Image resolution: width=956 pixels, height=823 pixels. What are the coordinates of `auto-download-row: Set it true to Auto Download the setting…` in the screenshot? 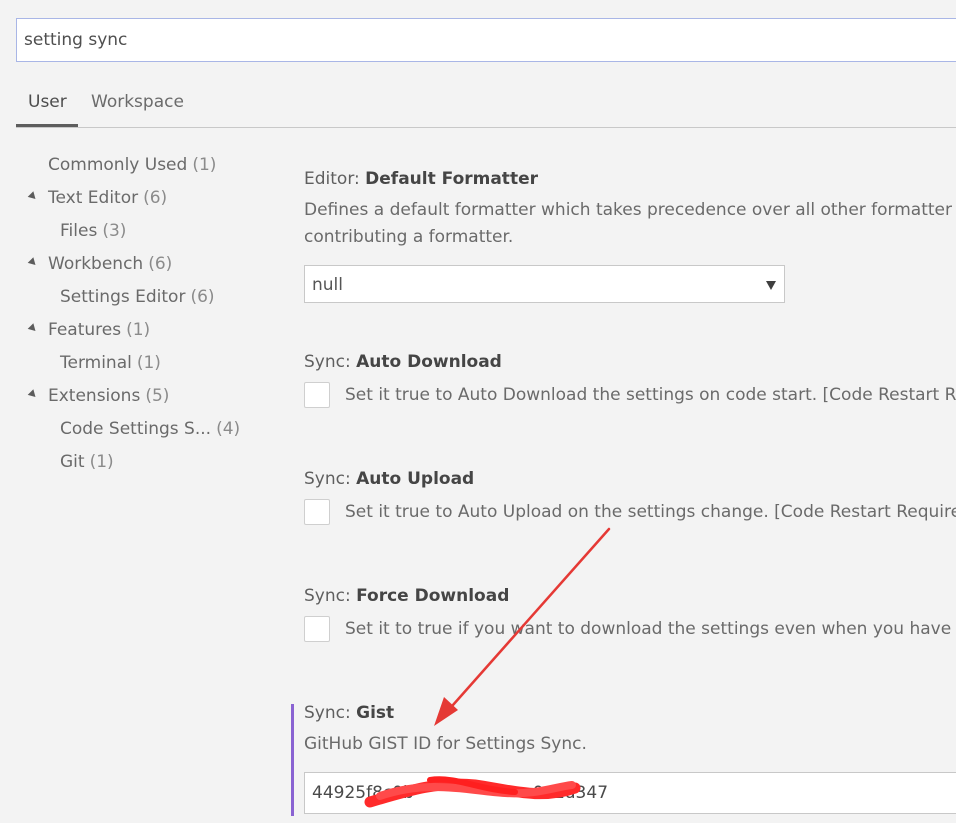 It's located at (630, 395).